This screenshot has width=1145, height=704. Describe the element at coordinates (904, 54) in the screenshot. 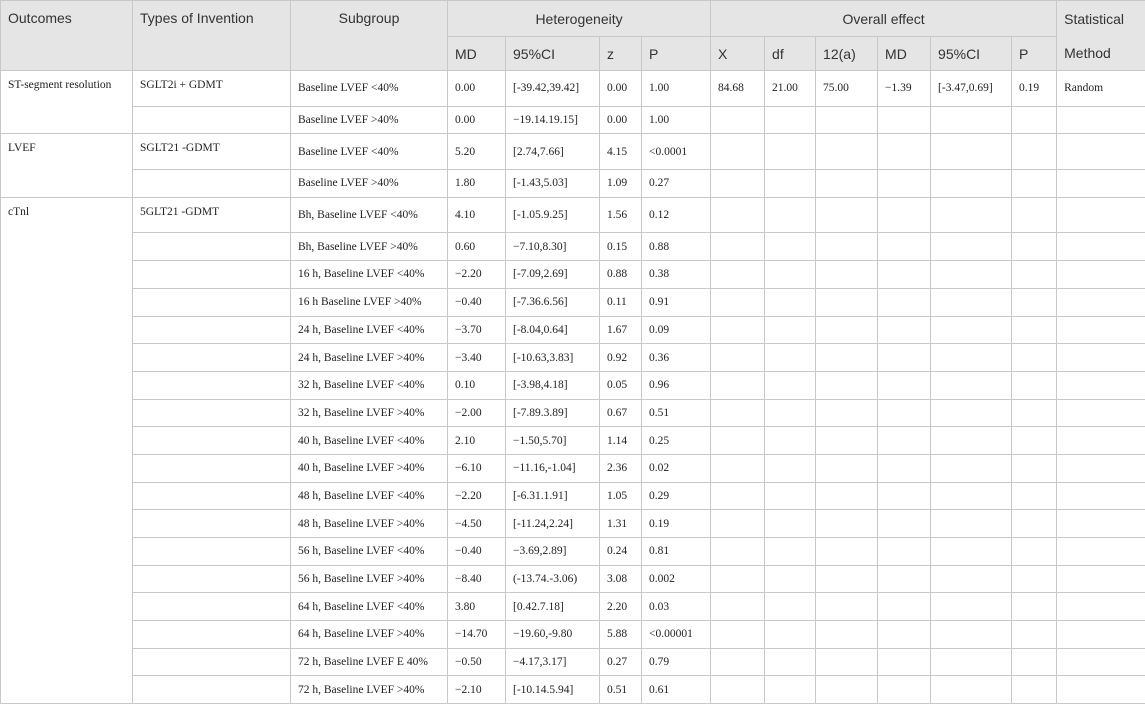

I see `header-overall-md: MD` at that location.